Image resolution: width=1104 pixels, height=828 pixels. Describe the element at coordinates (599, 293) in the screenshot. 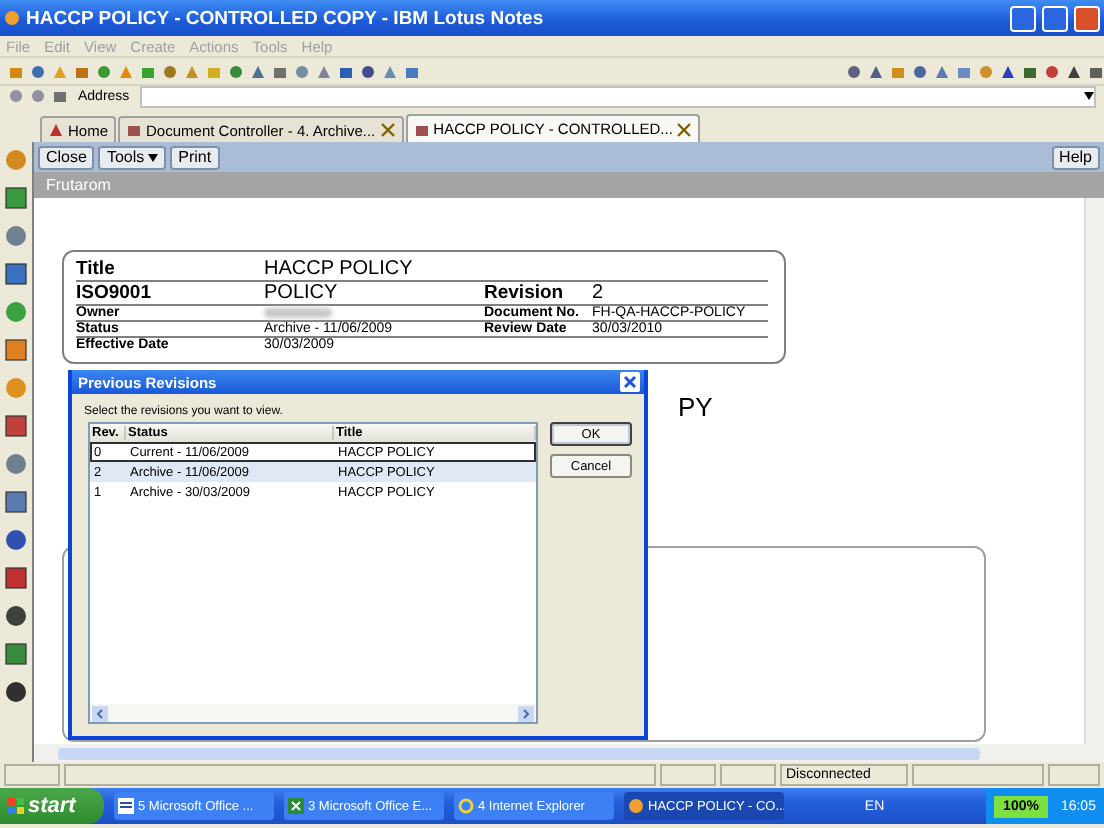

I see `field-value: 2` at that location.